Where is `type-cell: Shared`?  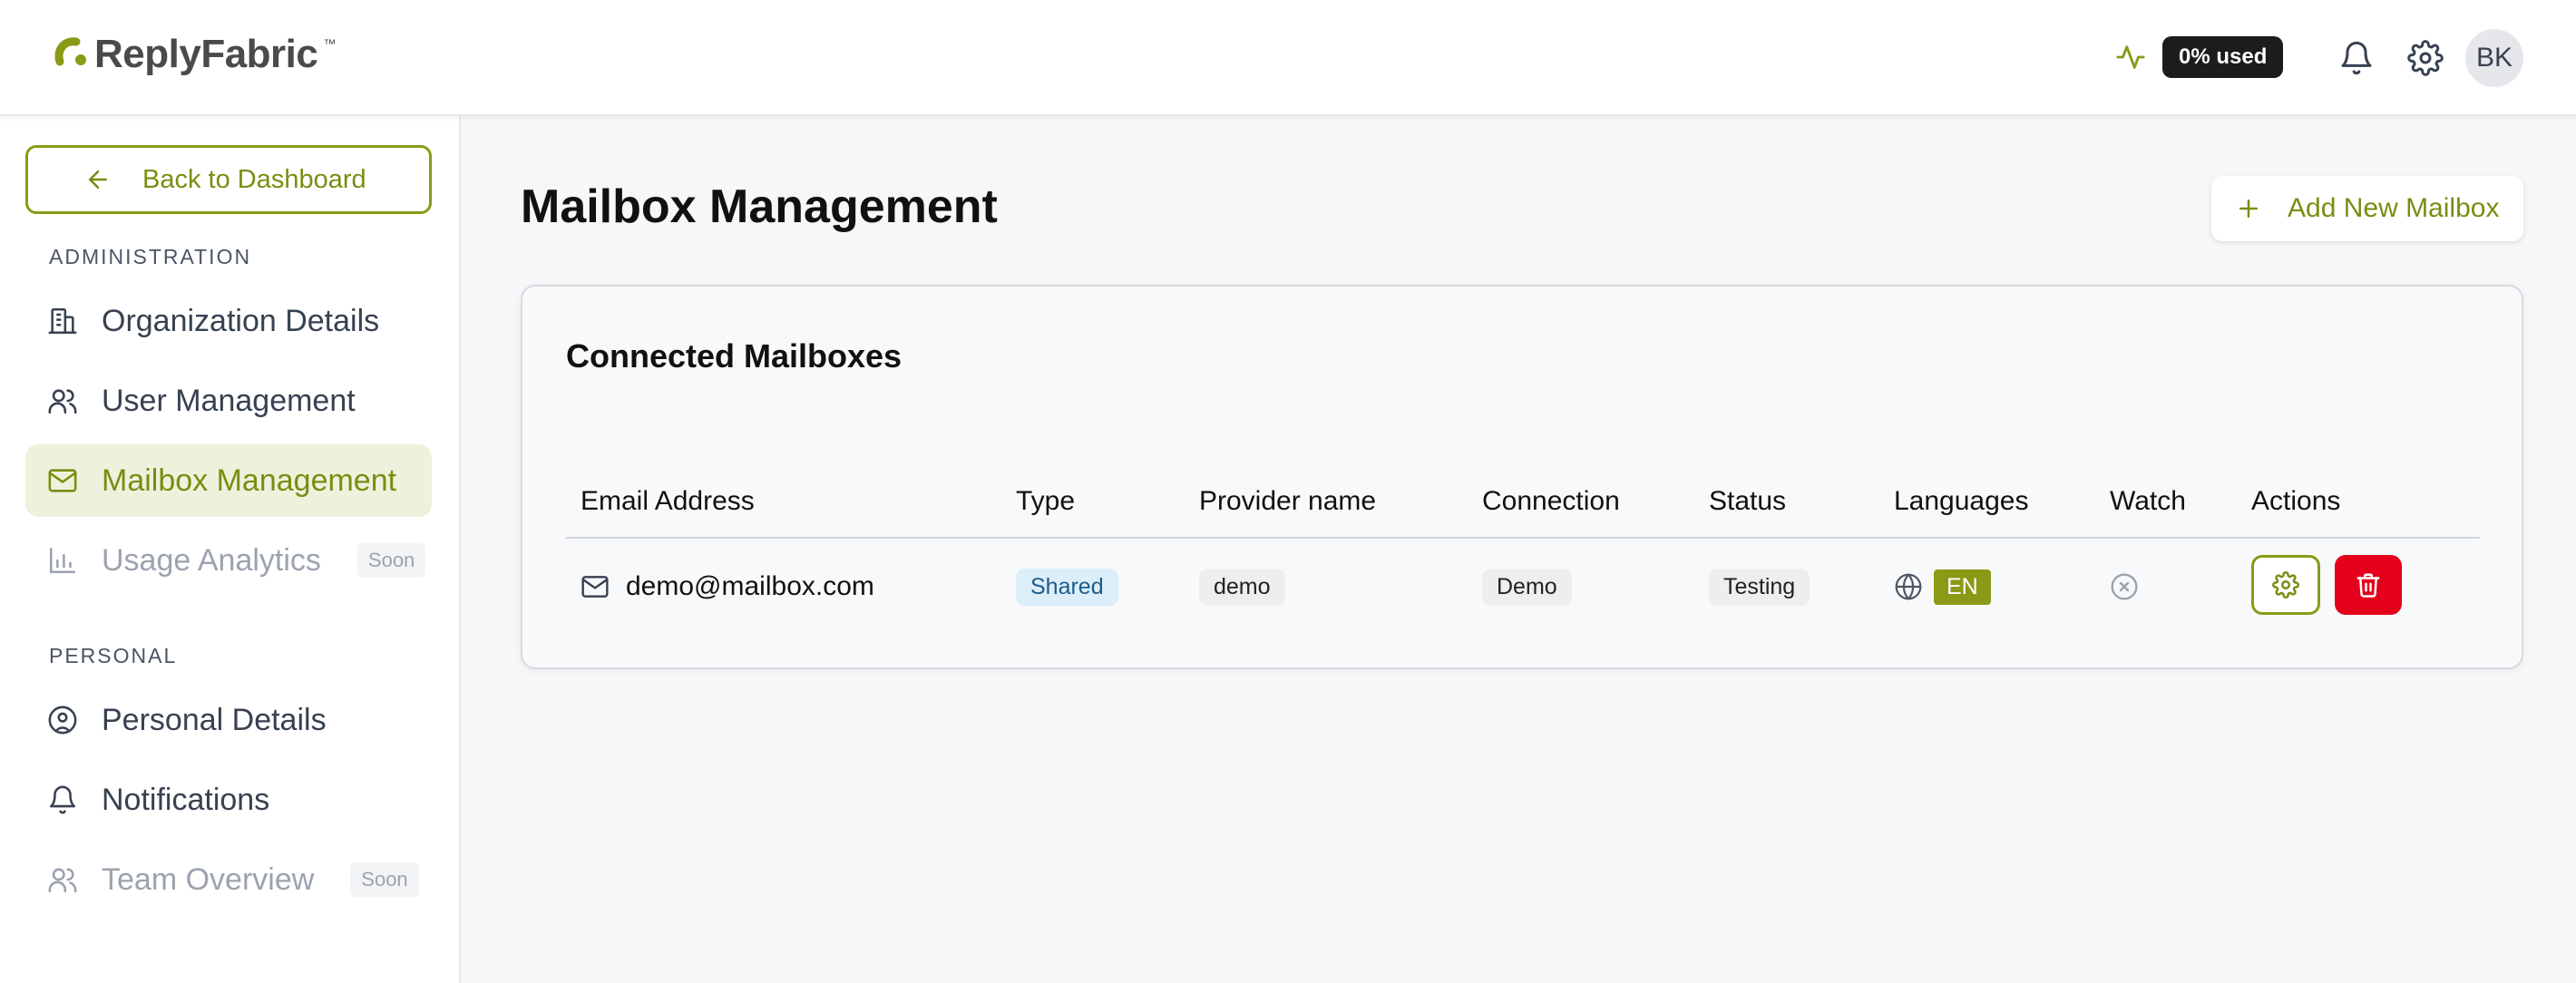
type-cell: Shared is located at coordinates (1067, 586).